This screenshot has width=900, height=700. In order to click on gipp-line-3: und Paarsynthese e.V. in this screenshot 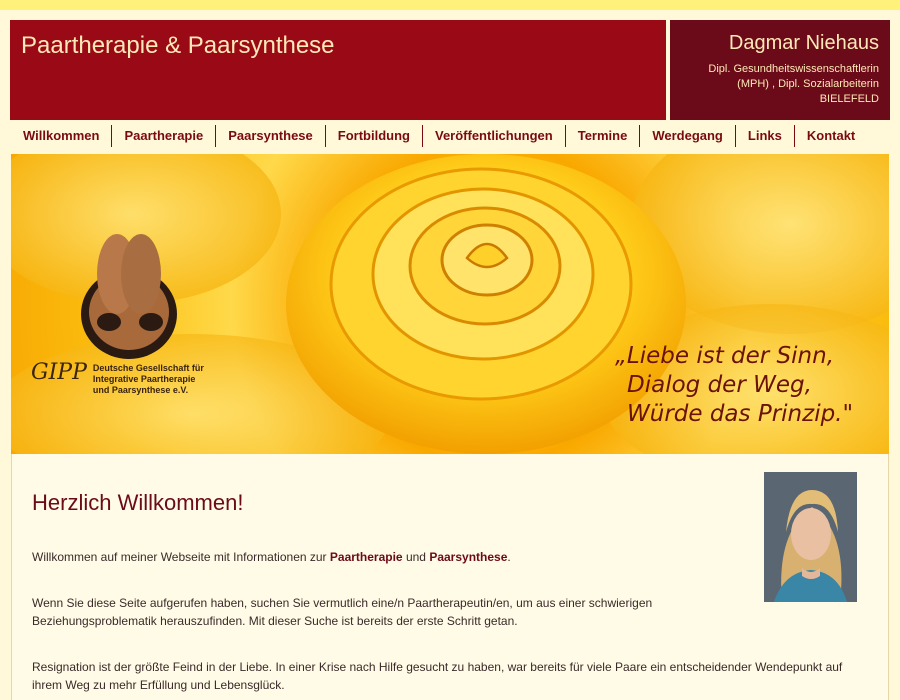, I will do `click(140, 390)`.